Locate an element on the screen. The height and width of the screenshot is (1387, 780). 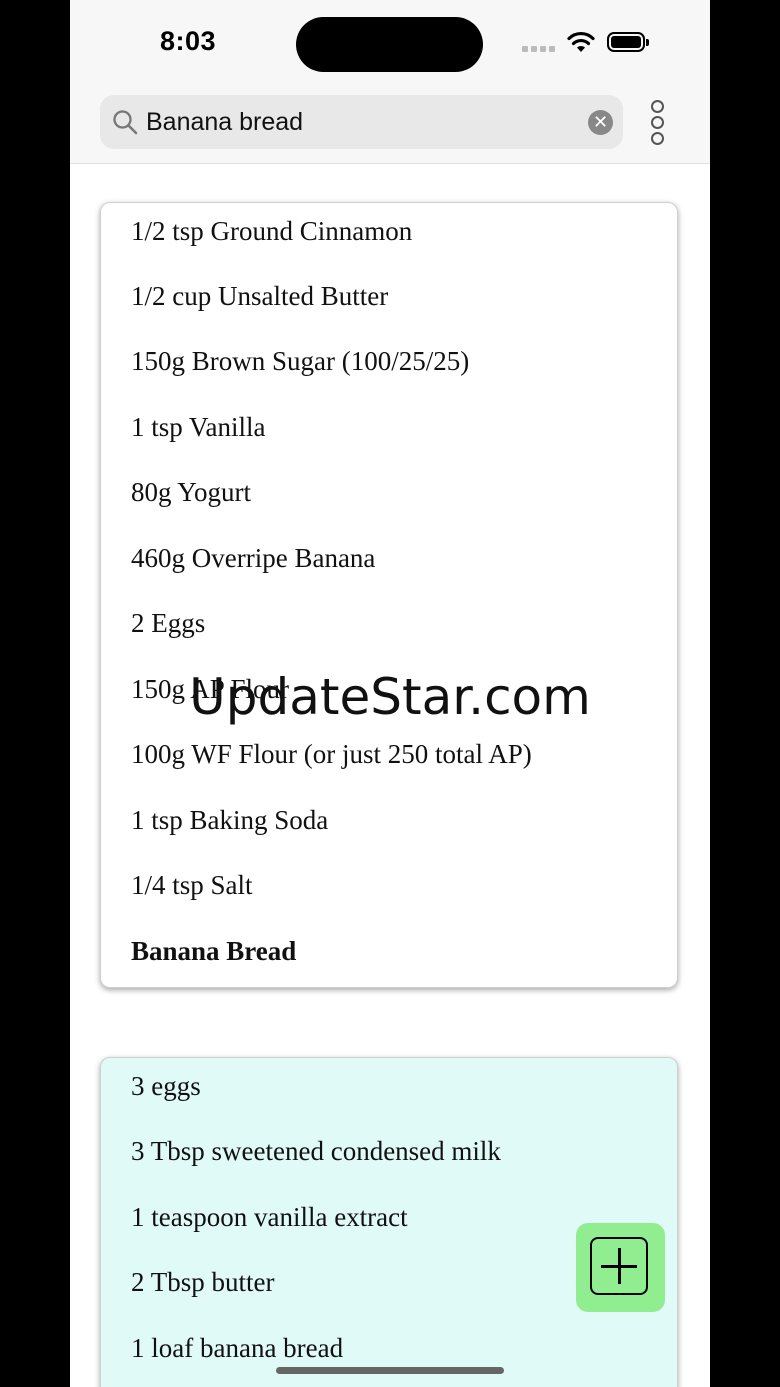
list-item: 3 eggs is located at coordinates (166, 1086).